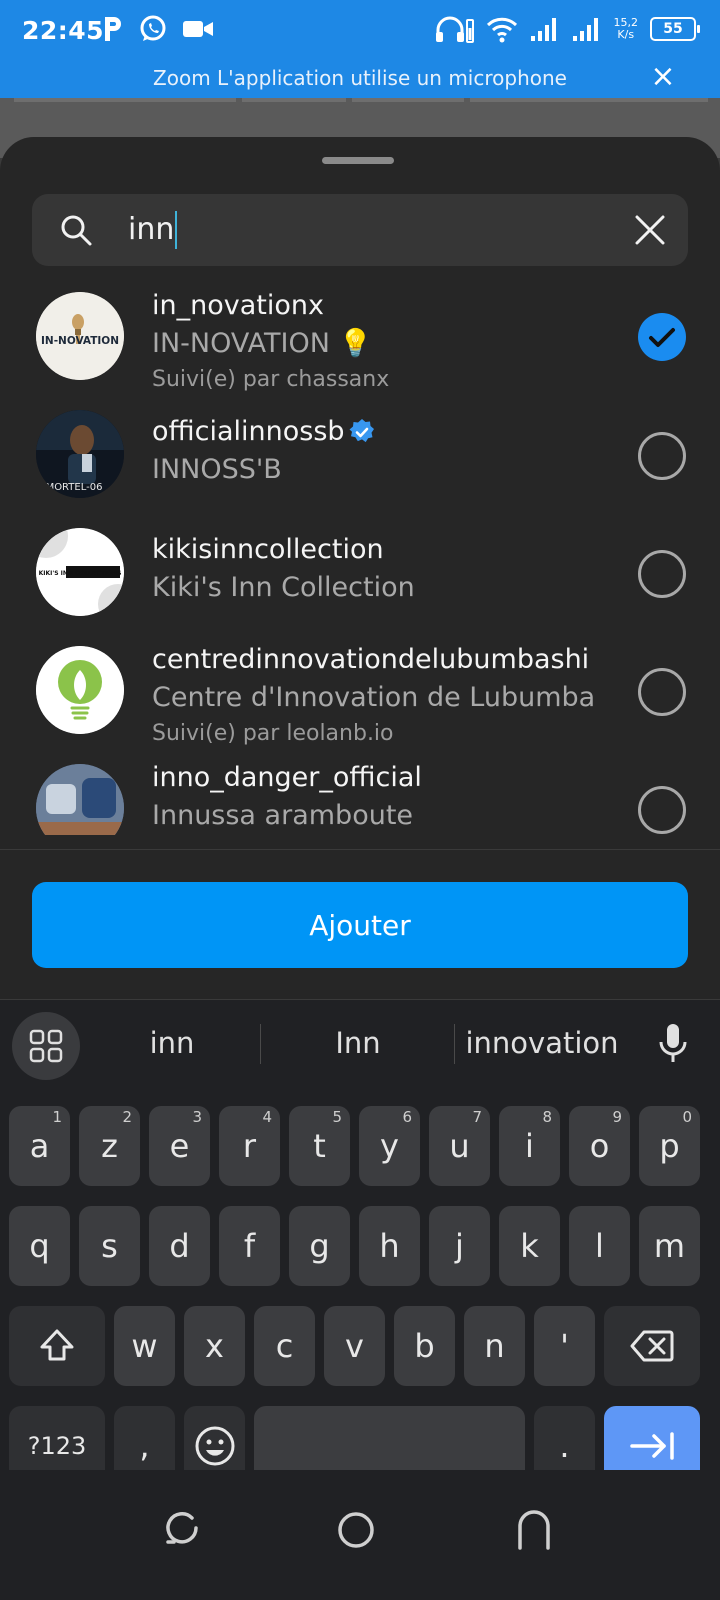  What do you see at coordinates (424, 1346) in the screenshot?
I see `key-b: b` at bounding box center [424, 1346].